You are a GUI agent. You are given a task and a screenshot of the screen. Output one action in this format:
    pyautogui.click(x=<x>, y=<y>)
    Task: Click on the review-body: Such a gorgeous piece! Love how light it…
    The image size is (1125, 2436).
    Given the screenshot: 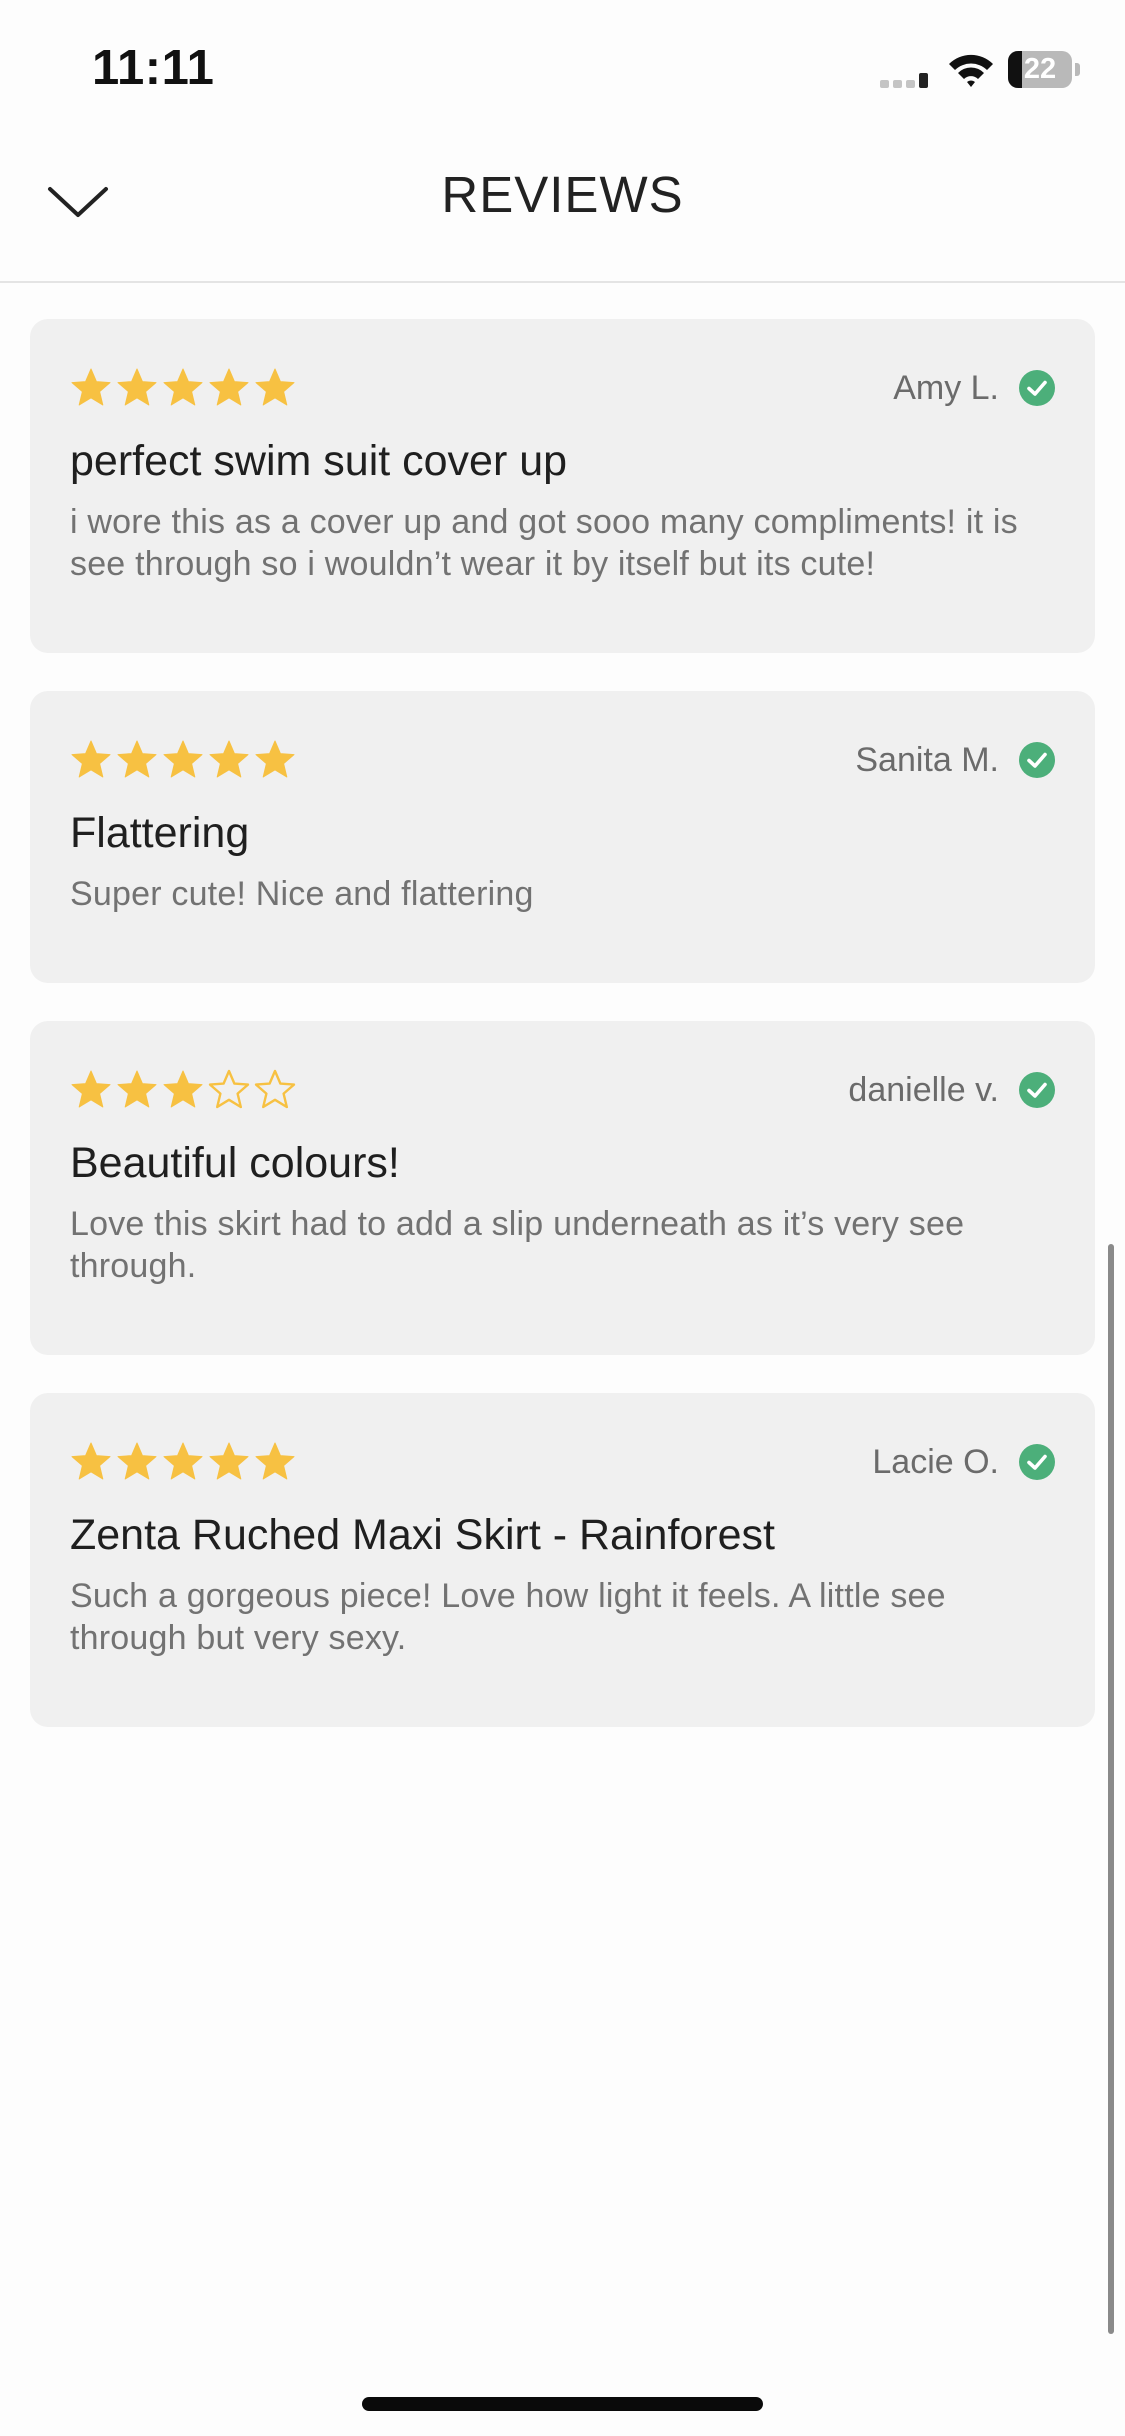 What is the action you would take?
    pyautogui.click(x=508, y=1617)
    